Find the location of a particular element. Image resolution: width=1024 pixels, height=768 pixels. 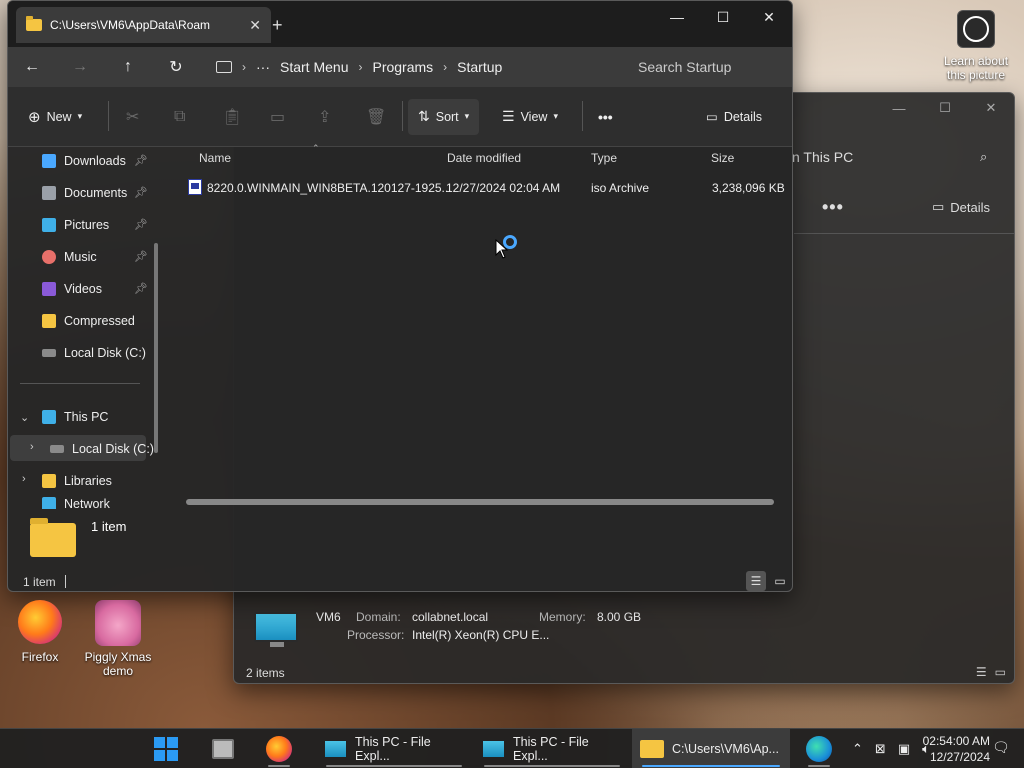

search-input: Search Startup is located at coordinates (706, 67).